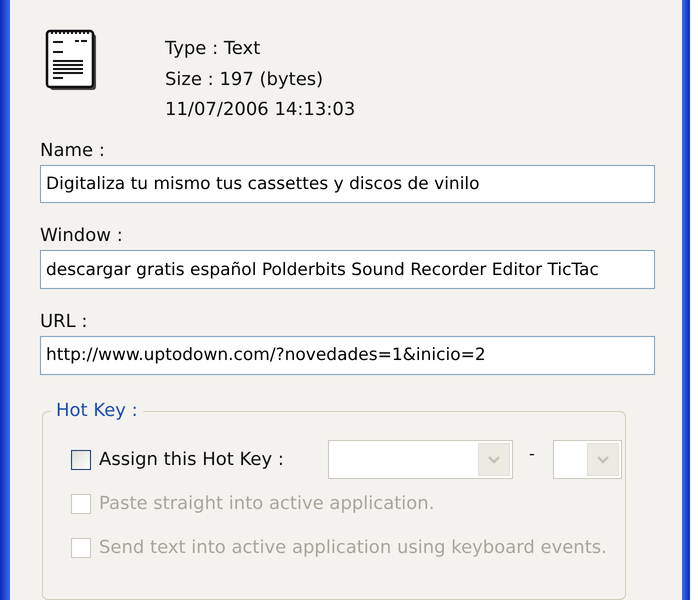 This screenshot has width=698, height=600. Describe the element at coordinates (266, 503) in the screenshot. I see `checkbox-label: Paste straight into active application.` at that location.